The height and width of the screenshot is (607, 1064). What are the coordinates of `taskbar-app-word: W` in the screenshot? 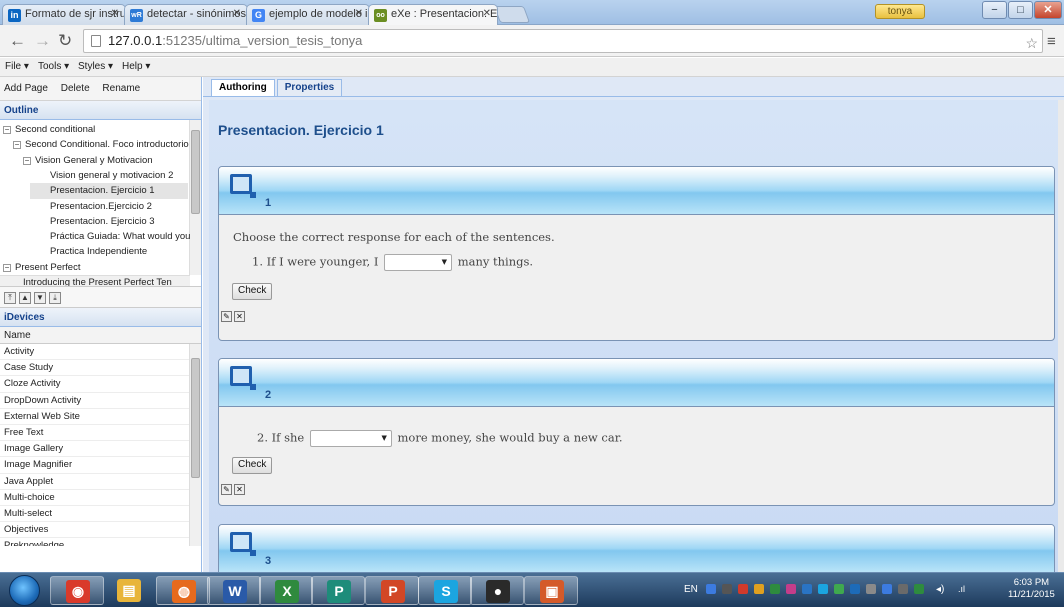 It's located at (234, 590).